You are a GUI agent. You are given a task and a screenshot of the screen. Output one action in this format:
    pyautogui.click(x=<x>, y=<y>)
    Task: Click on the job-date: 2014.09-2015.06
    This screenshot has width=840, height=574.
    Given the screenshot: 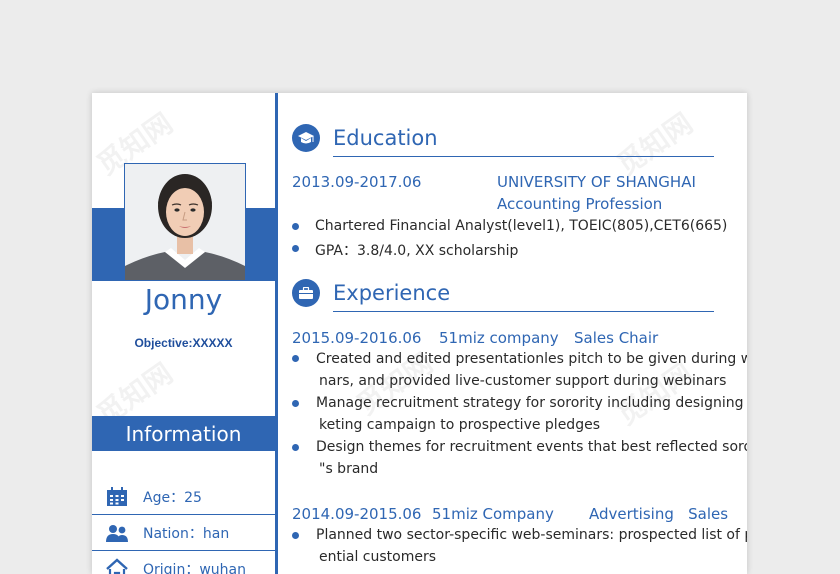 What is the action you would take?
    pyautogui.click(x=357, y=514)
    